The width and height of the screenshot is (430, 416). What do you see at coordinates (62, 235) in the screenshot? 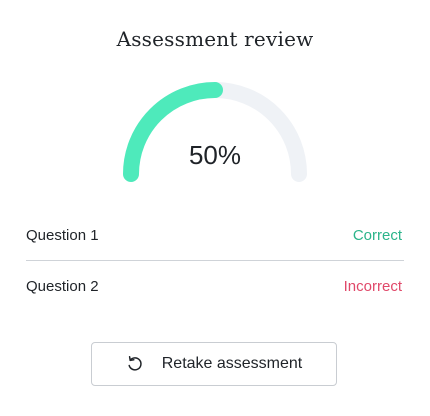
I see `question-label: Question 1` at bounding box center [62, 235].